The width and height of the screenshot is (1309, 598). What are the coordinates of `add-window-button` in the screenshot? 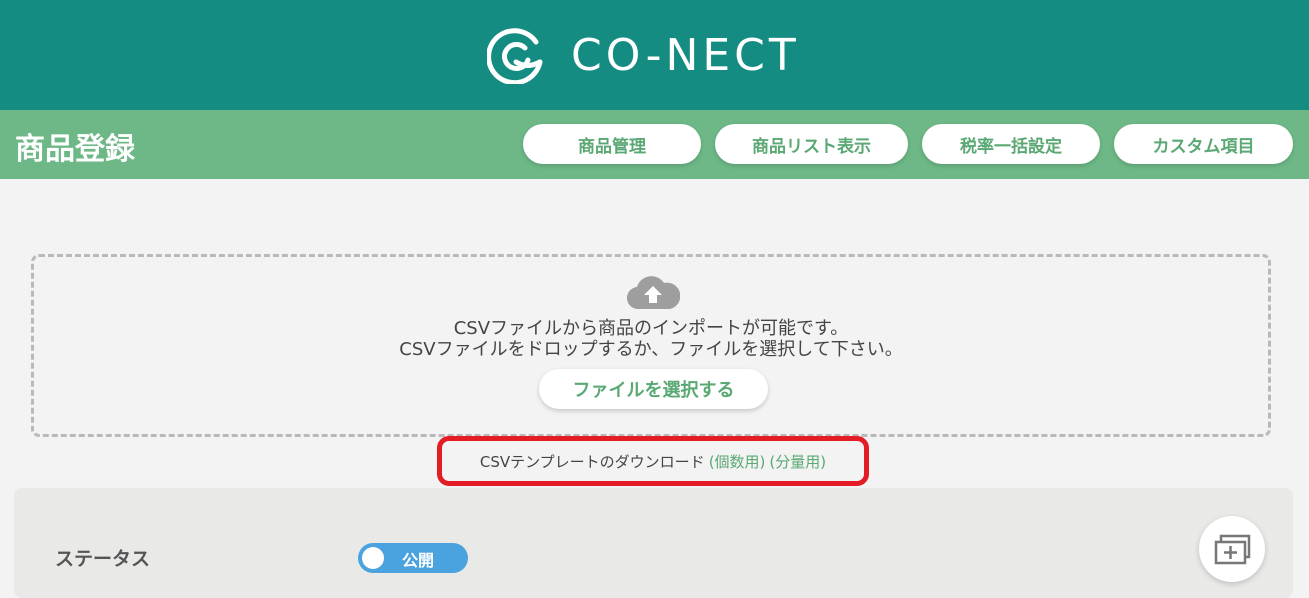 It's located at (1232, 549).